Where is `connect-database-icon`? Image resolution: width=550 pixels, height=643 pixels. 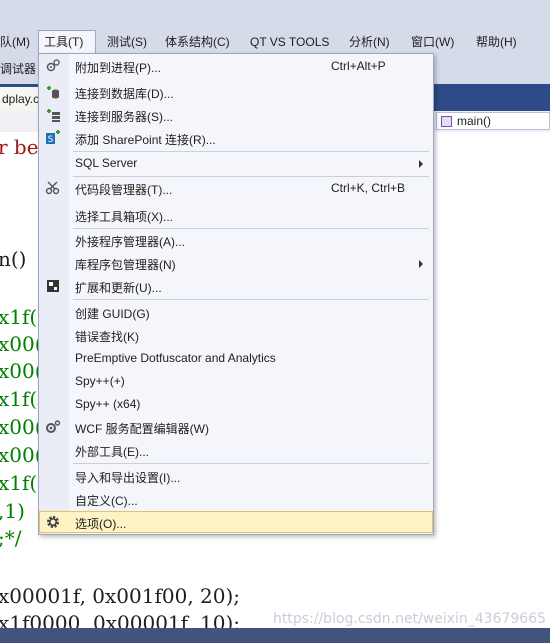 connect-database-icon is located at coordinates (53, 92).